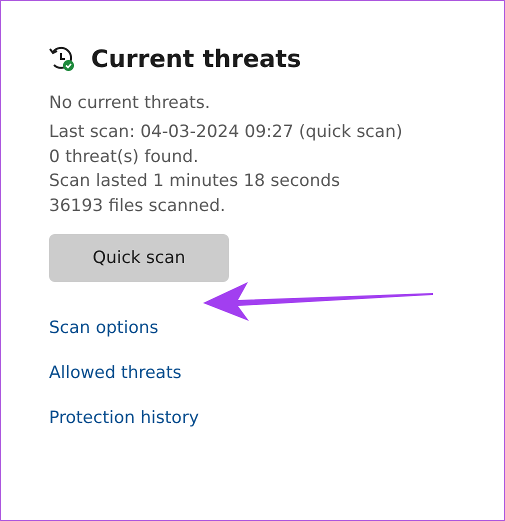  I want to click on quick-scan-button: Quick scan, so click(139, 258).